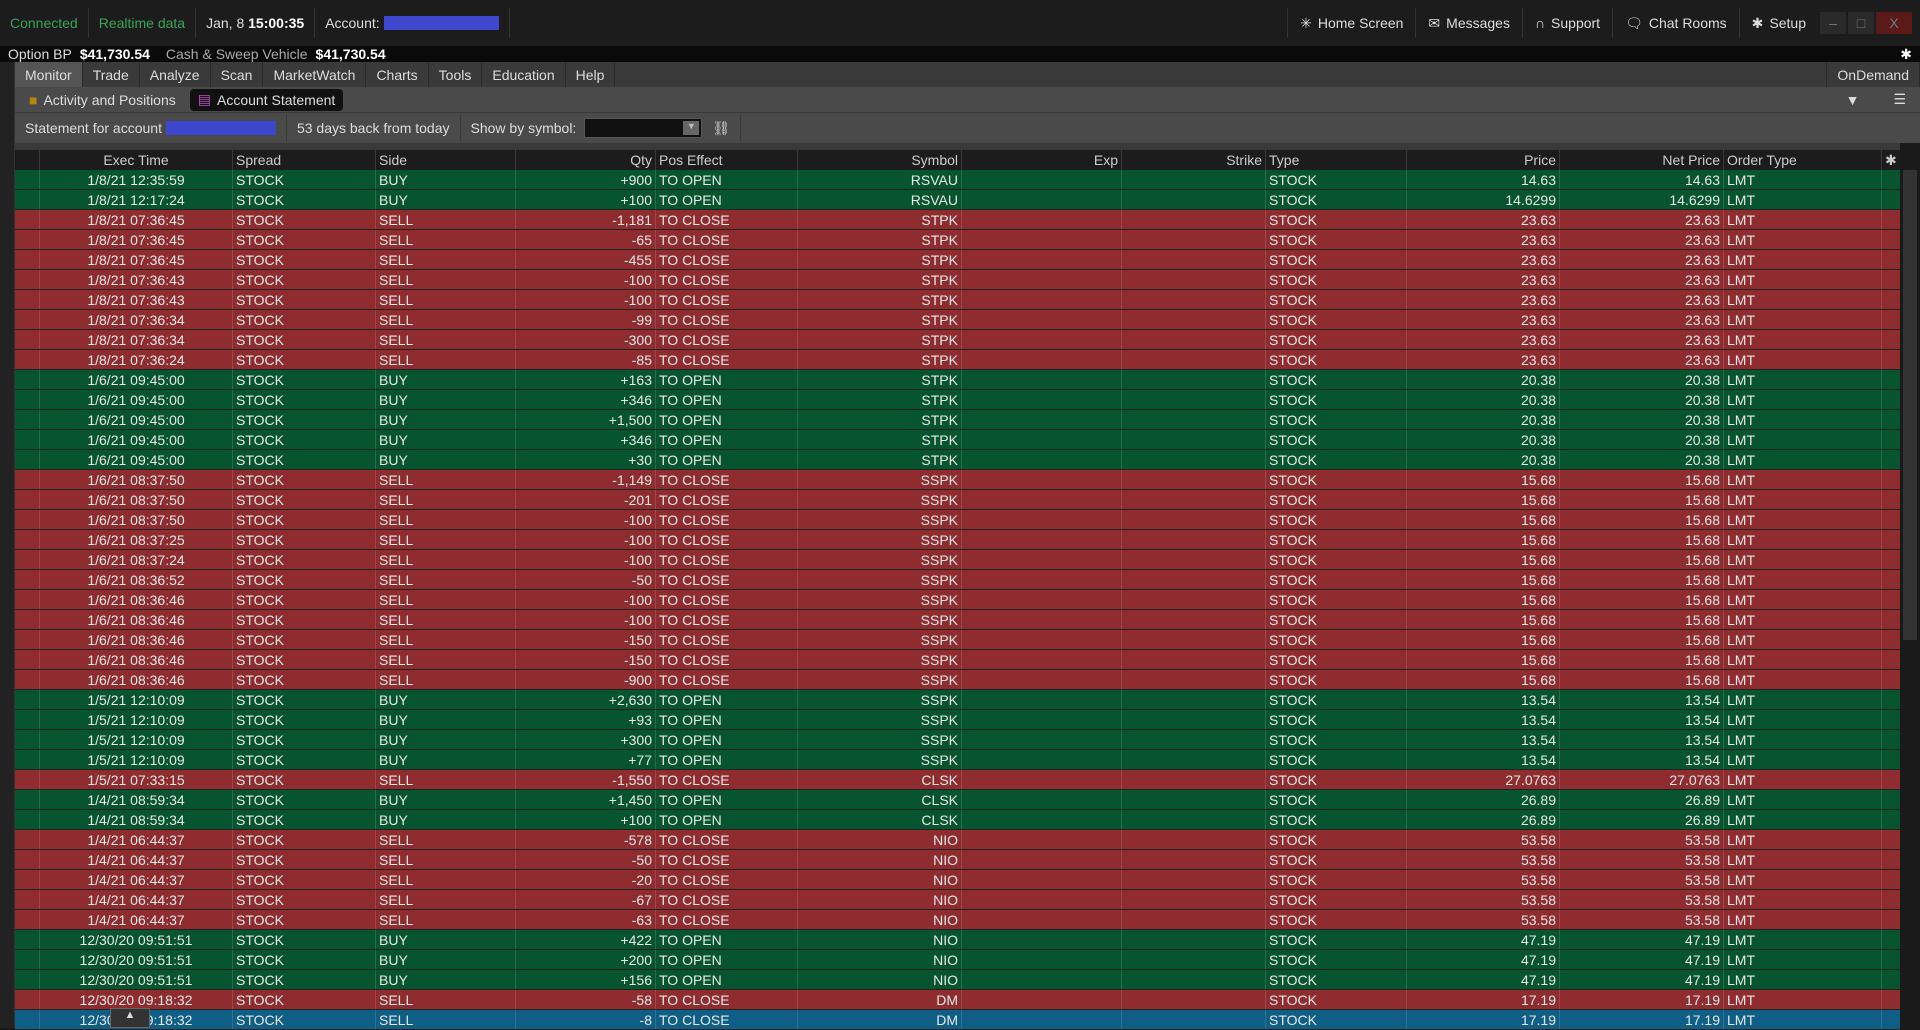  What do you see at coordinates (586, 160) in the screenshot?
I see `column-header: Qty` at bounding box center [586, 160].